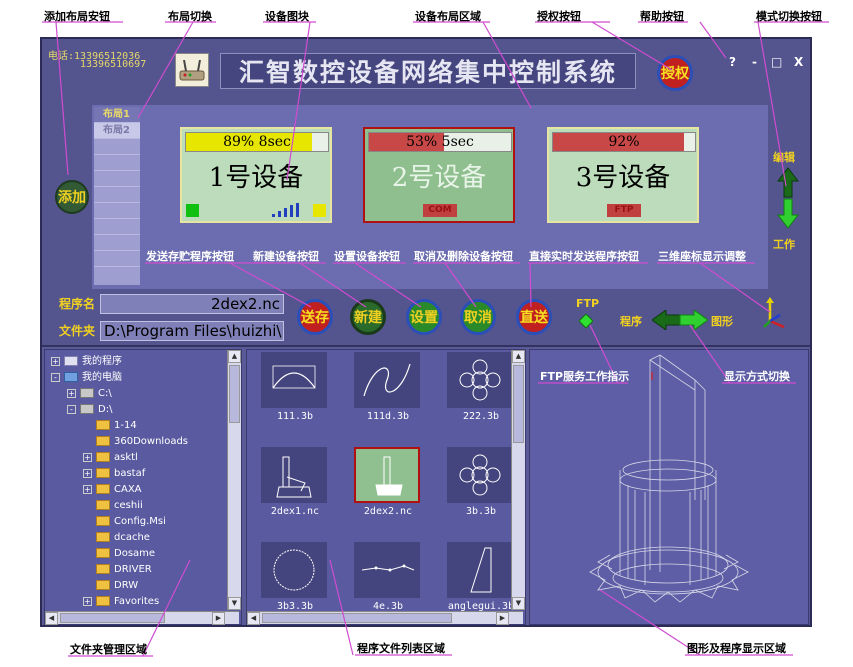 The width and height of the screenshot is (853, 667). Describe the element at coordinates (110, 586) in the screenshot. I see `tree-item: DRW` at that location.